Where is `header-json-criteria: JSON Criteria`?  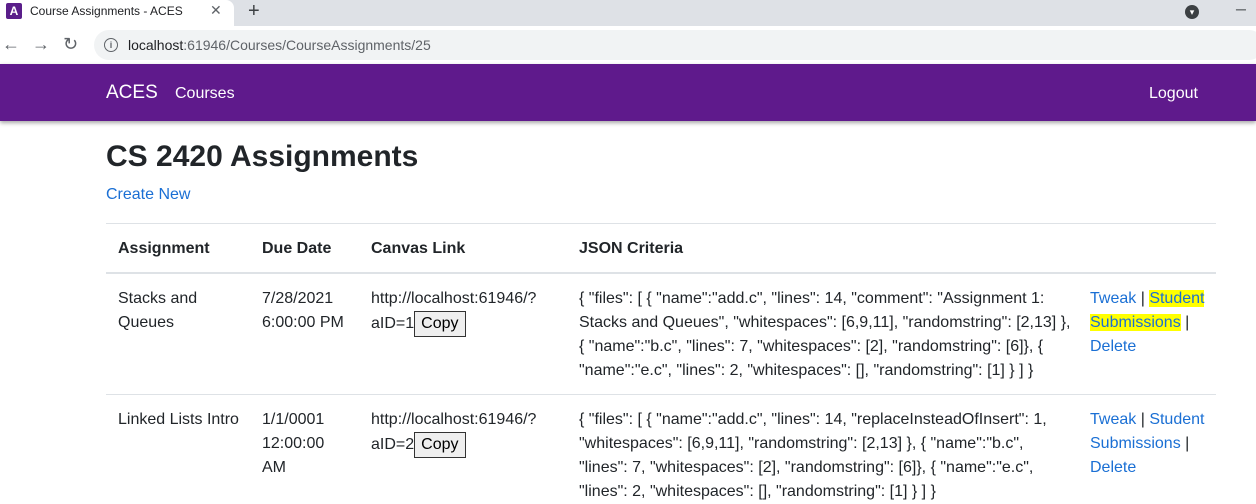
header-json-criteria: JSON Criteria is located at coordinates (631, 248).